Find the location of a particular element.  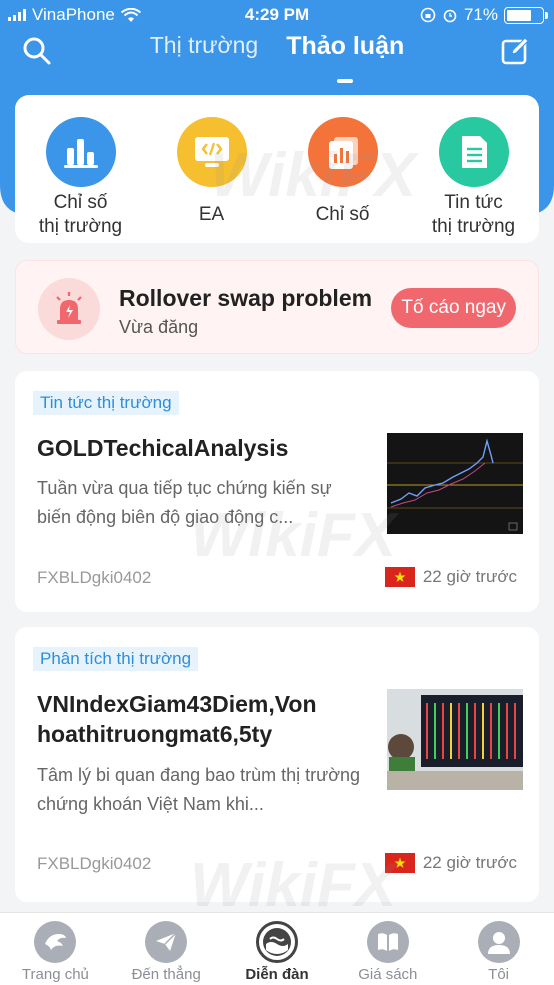

article-title: GOLDTechicalAnalysis is located at coordinates (163, 448).